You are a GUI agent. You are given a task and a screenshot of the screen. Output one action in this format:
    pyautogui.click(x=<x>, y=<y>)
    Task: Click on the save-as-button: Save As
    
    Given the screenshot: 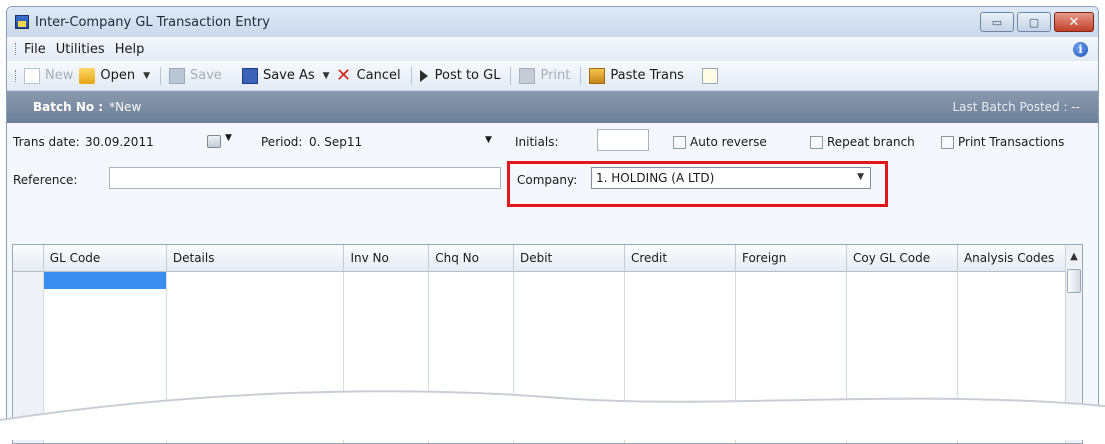 What is the action you would take?
    pyautogui.click(x=278, y=75)
    